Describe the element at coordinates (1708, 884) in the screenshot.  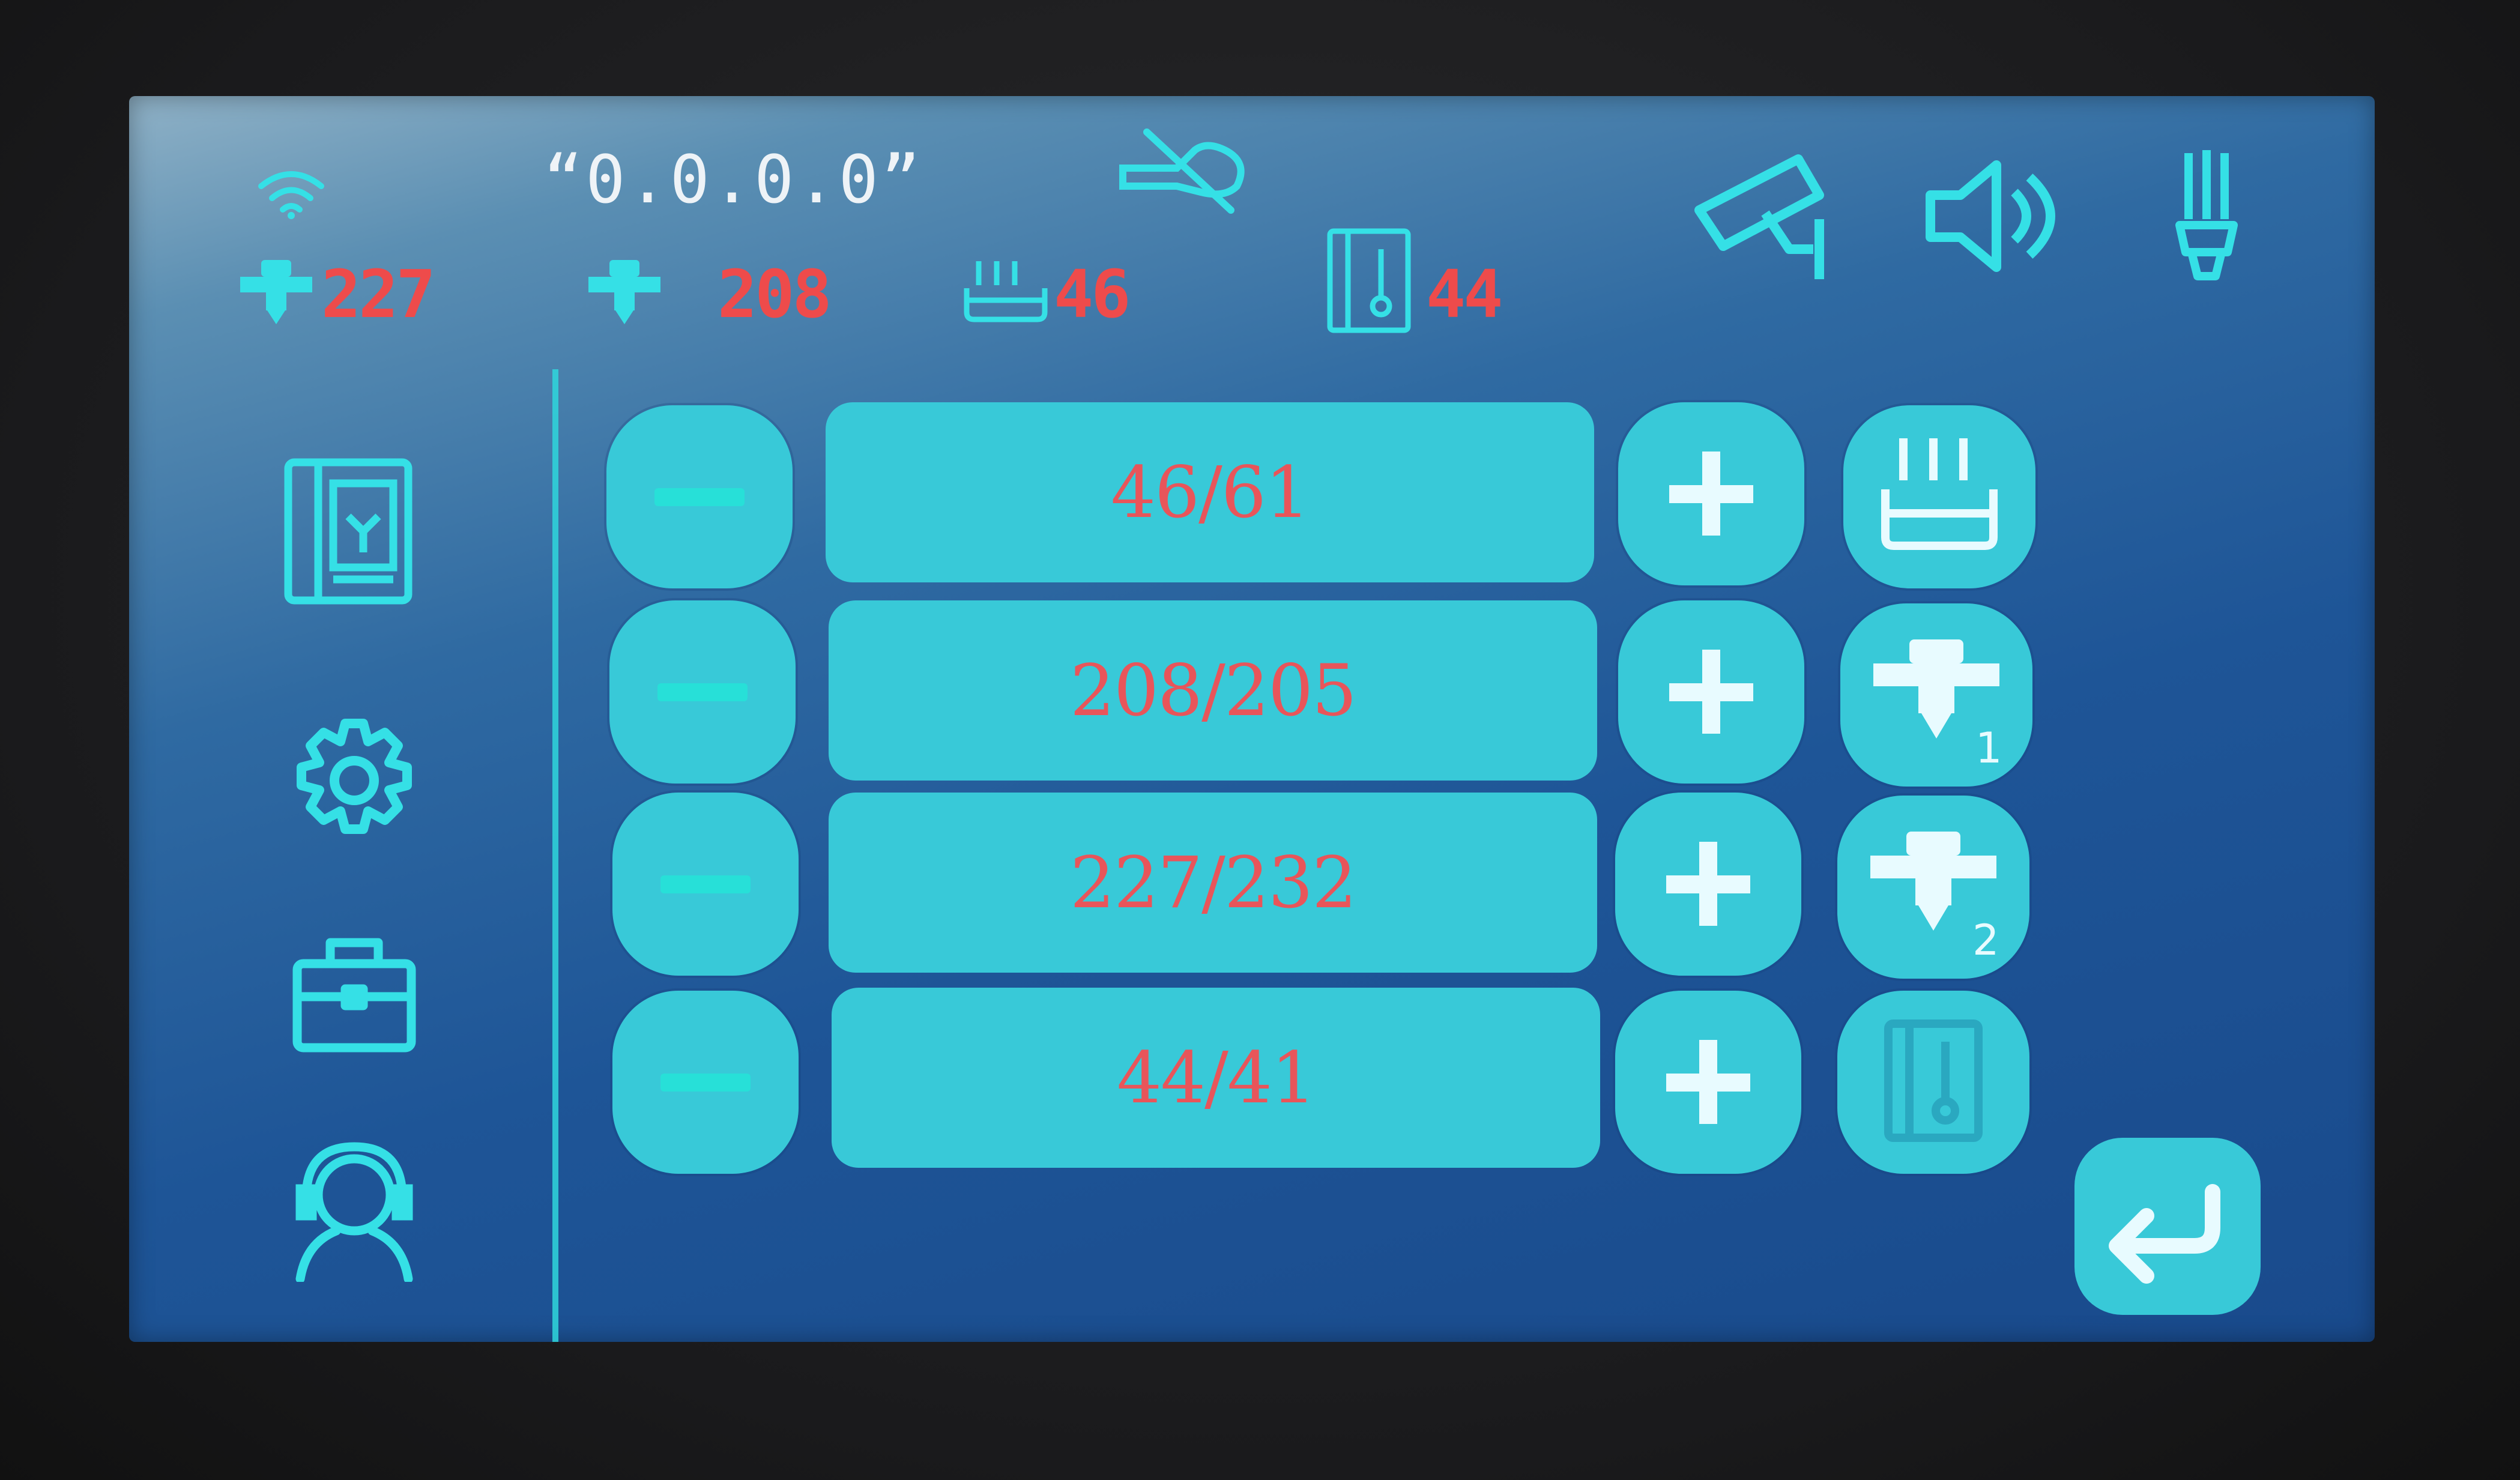
I see `nozzle2-increase-button` at that location.